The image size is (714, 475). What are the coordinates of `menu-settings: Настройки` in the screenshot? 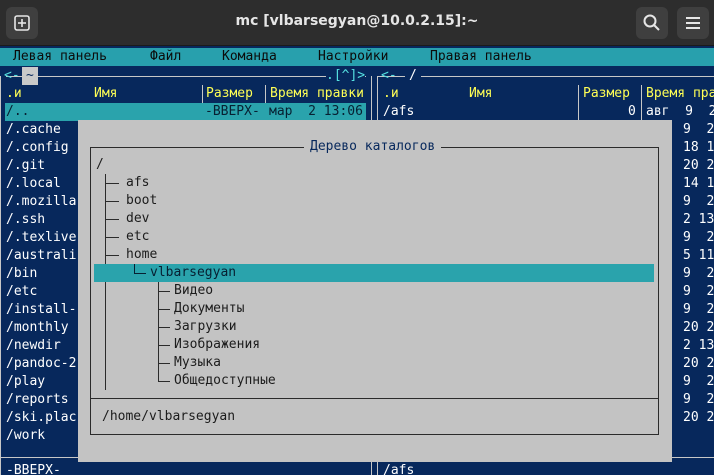 It's located at (353, 57).